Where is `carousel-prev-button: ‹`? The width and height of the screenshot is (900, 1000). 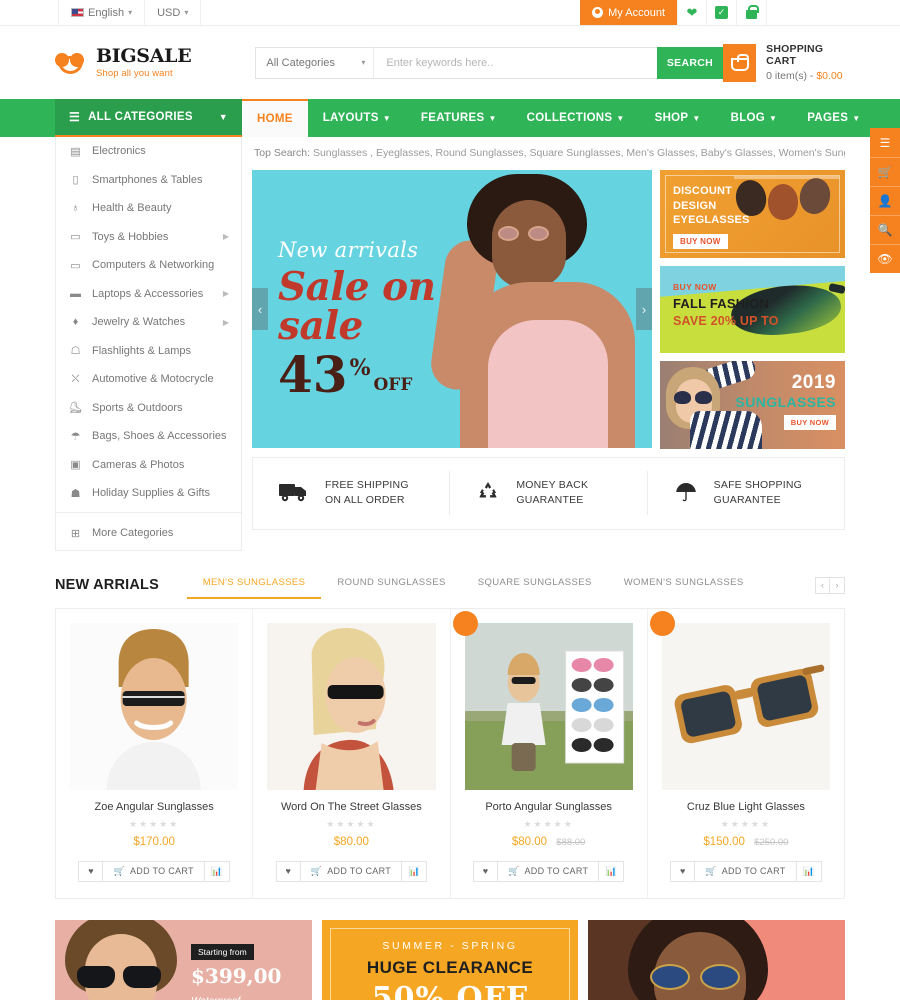
carousel-prev-button: ‹ is located at coordinates (822, 585).